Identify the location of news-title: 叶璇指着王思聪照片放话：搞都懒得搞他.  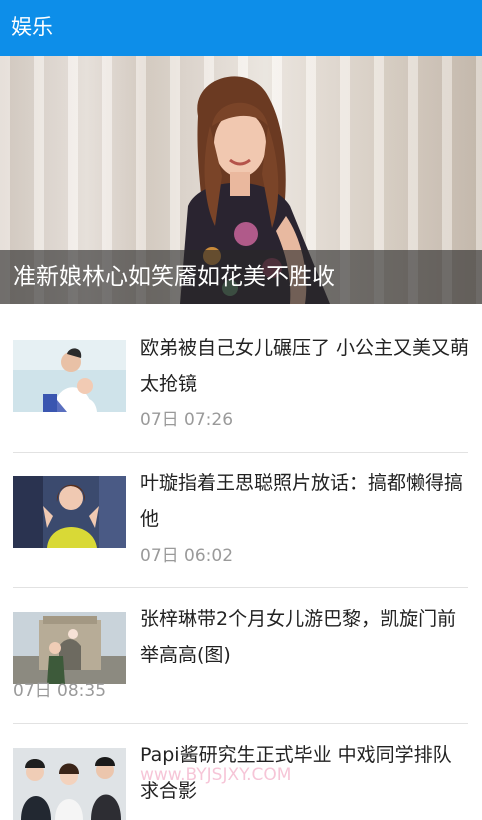
(302, 501).